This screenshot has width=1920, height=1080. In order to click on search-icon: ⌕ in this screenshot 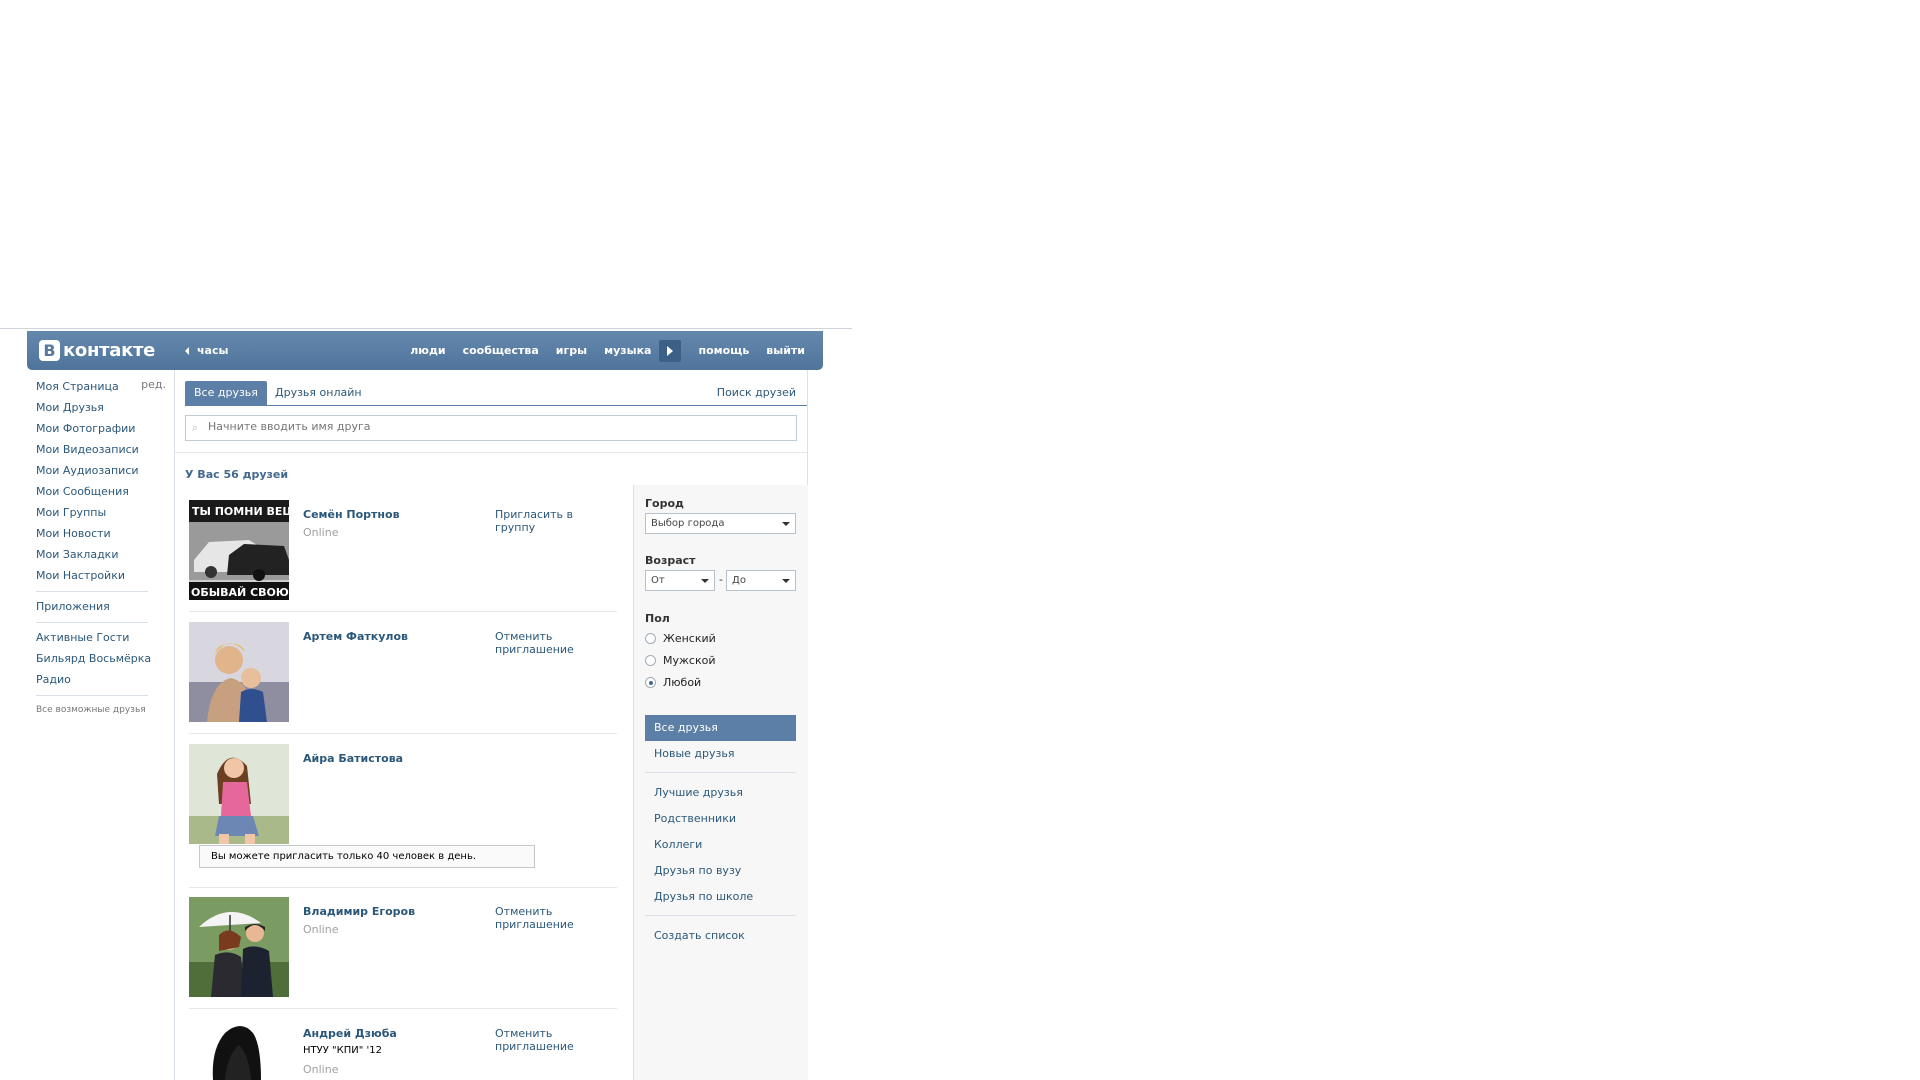, I will do `click(195, 427)`.